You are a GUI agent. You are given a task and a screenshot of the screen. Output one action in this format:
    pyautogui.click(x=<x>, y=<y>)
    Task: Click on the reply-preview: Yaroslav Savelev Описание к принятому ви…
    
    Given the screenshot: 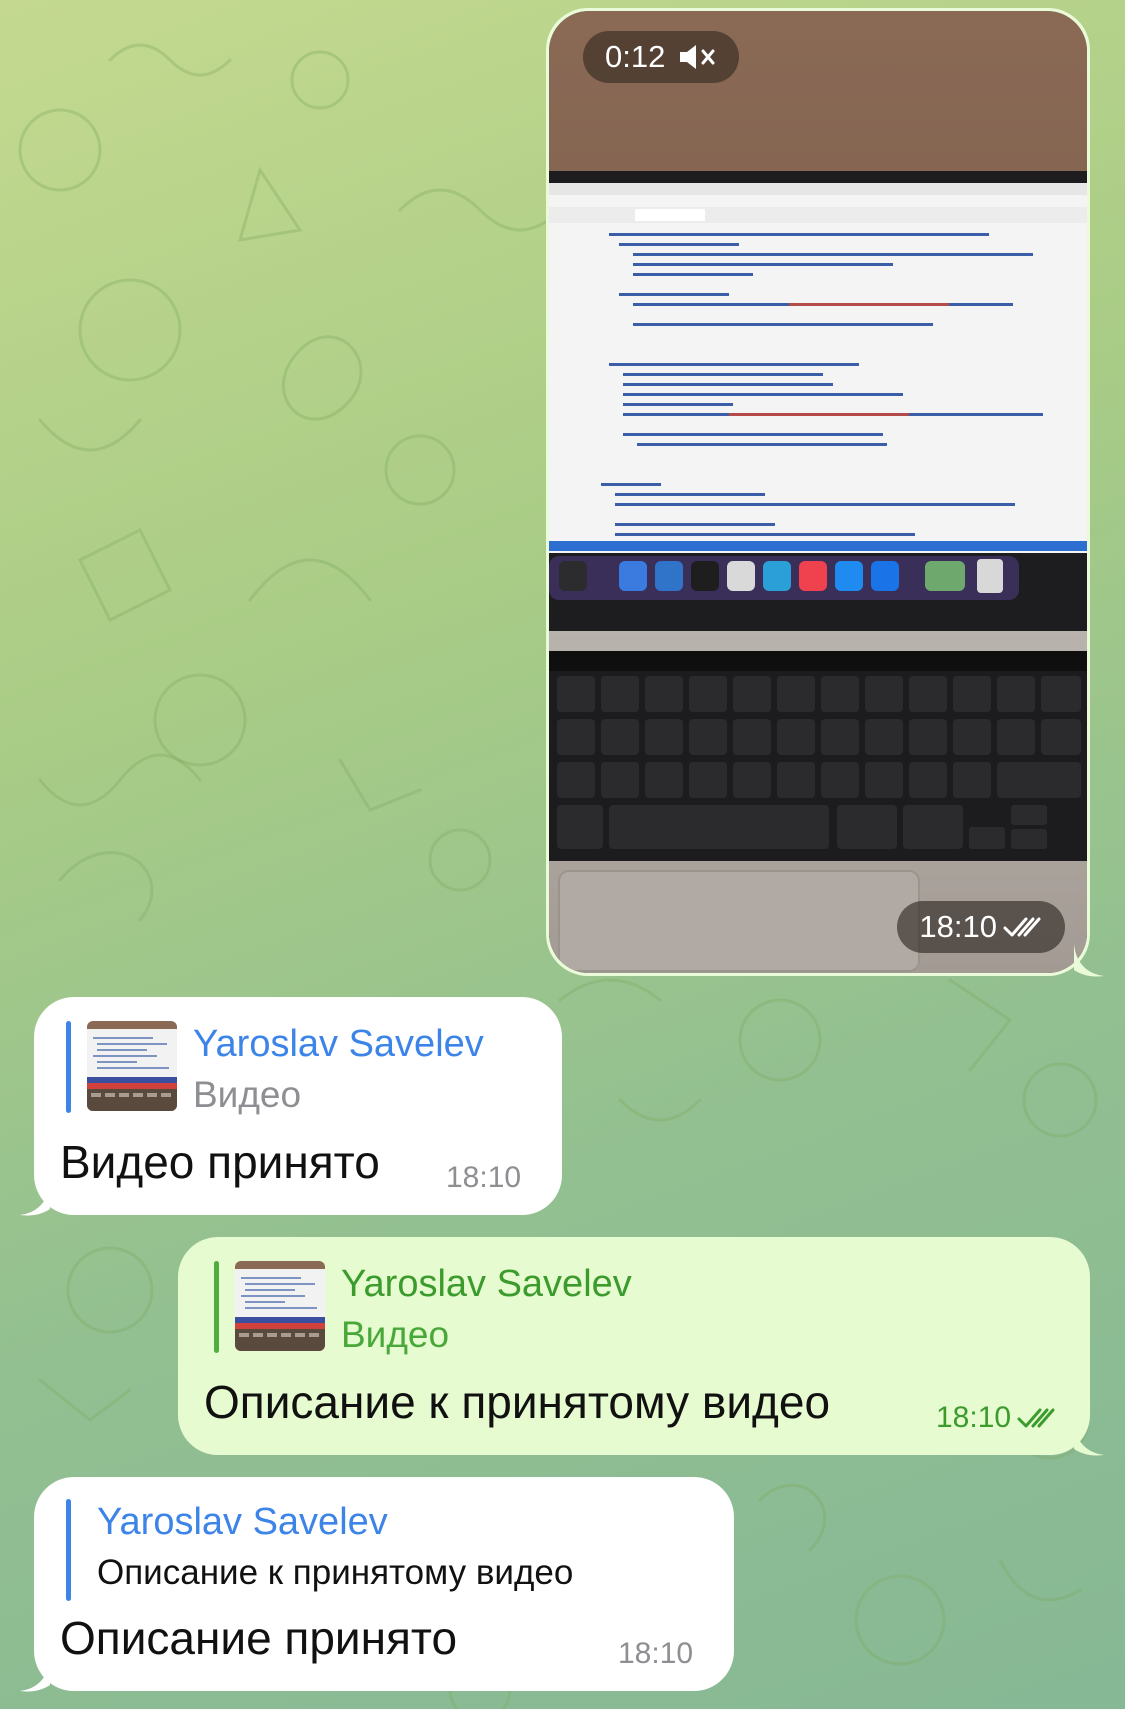 What is the action you would take?
    pyautogui.click(x=319, y=1550)
    